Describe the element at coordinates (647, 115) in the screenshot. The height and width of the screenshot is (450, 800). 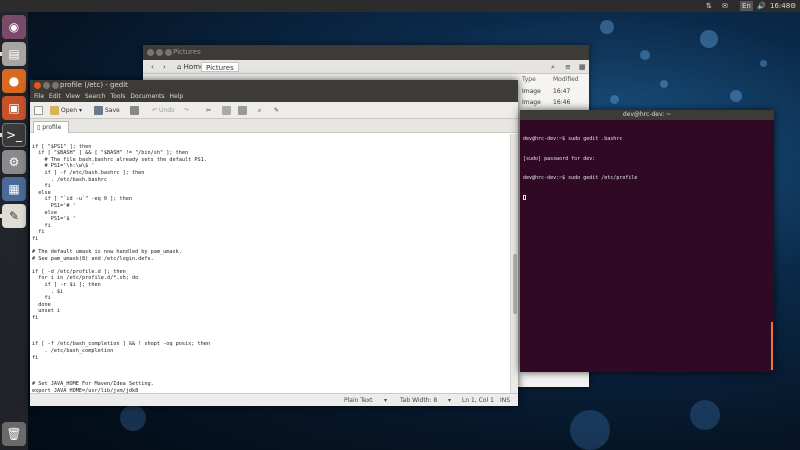
I see `terminal-titlebar: dev@hrc-dev: ~` at that location.